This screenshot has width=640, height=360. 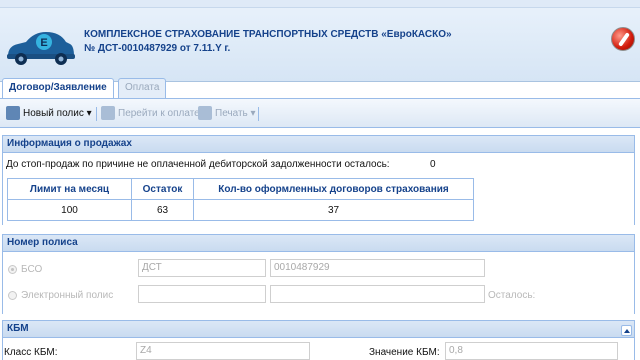 What do you see at coordinates (231, 113) in the screenshot?
I see `print-label: Печать` at bounding box center [231, 113].